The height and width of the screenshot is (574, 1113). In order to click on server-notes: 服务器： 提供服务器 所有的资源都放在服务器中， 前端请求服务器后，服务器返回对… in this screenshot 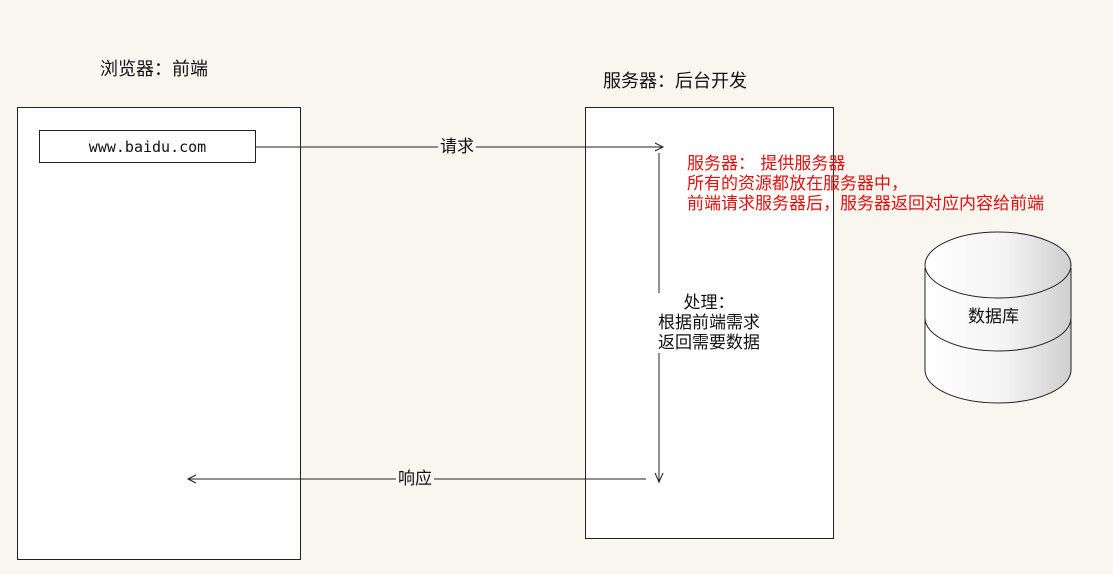, I will do `click(865, 184)`.